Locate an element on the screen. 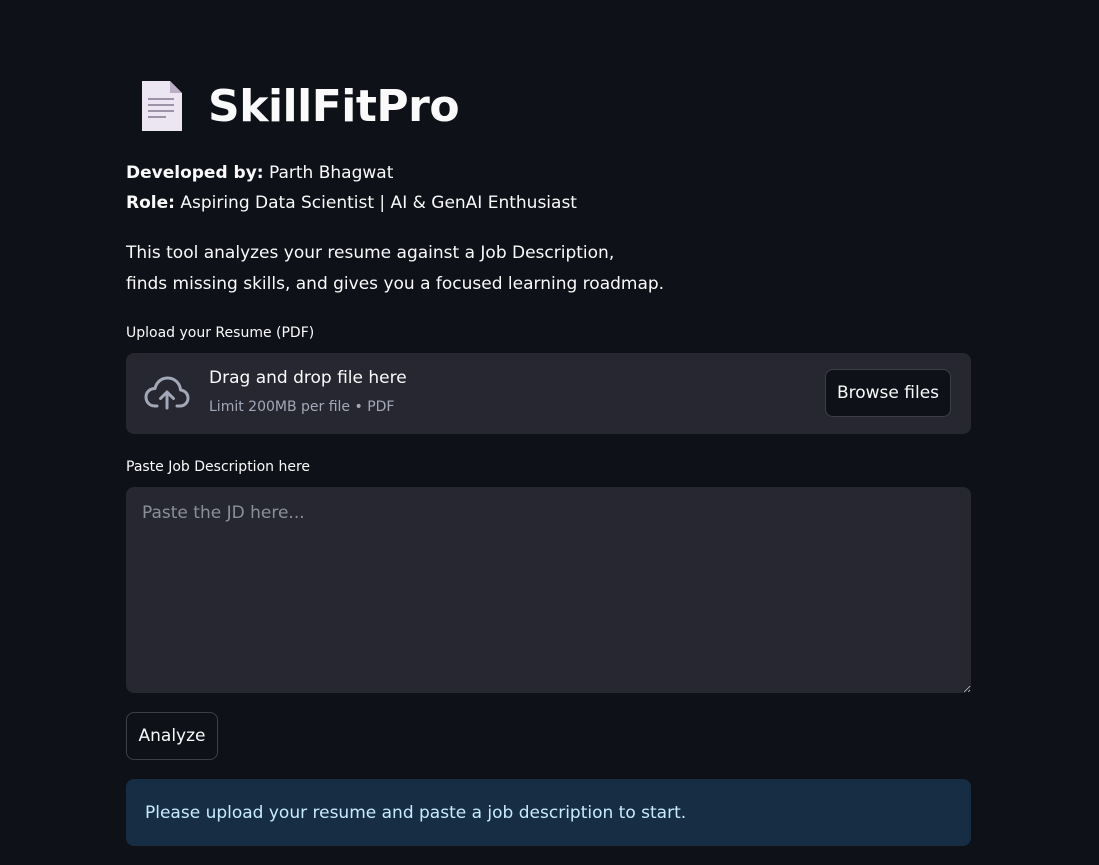 This screenshot has width=1099, height=865. cloud-upload-icon is located at coordinates (167, 393).